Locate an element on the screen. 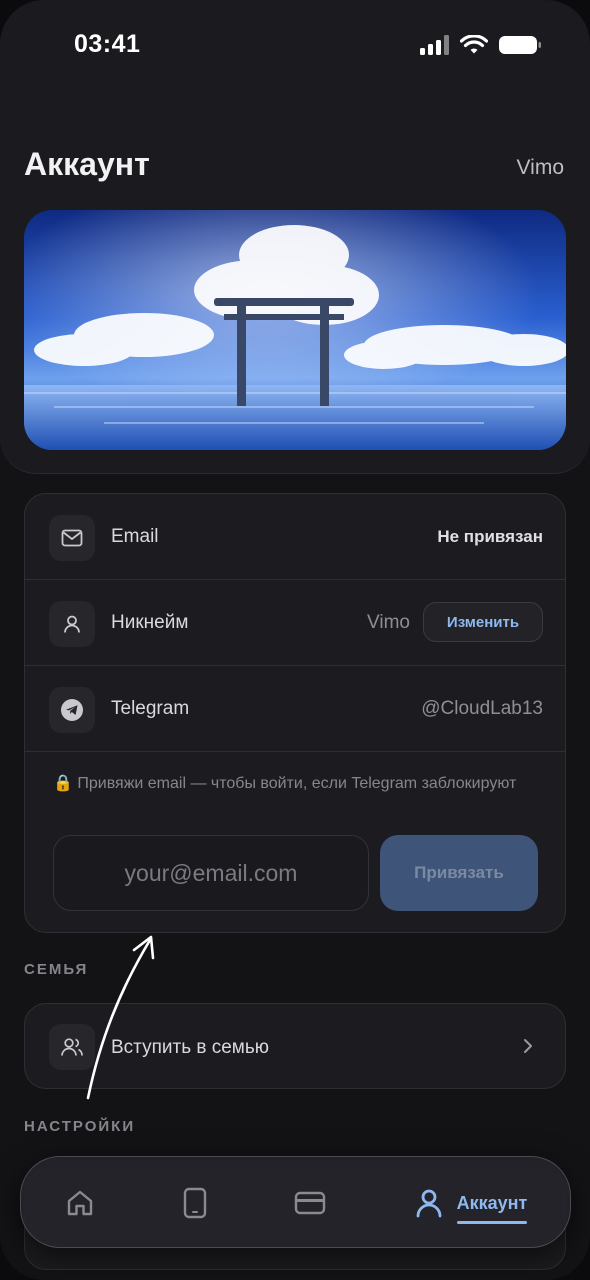 This screenshot has height=1280, width=590. nickname-row: Никнейм Vimo Изменить is located at coordinates (295, 623).